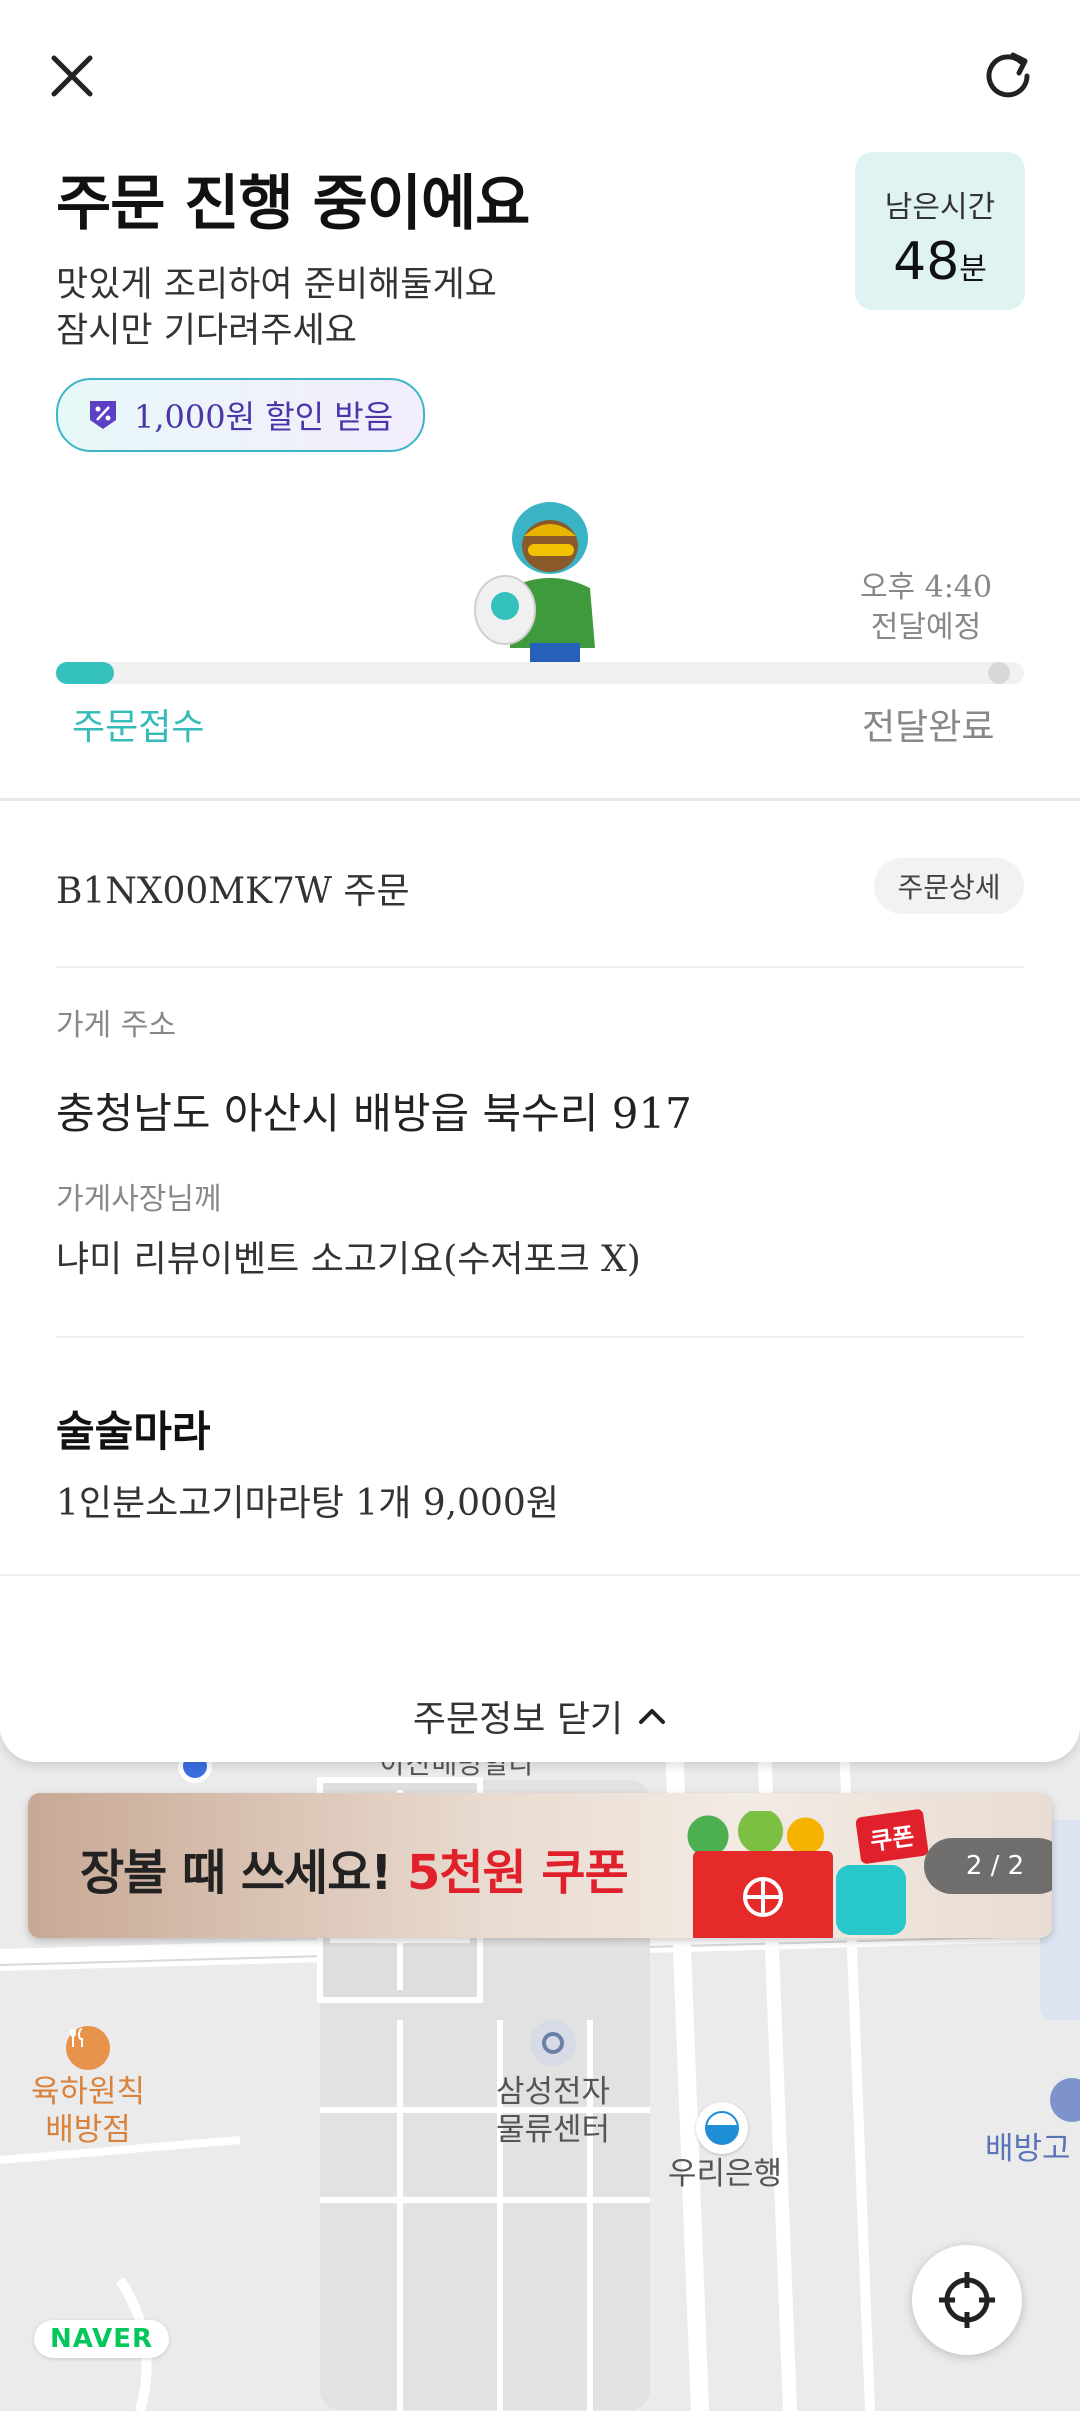 This screenshot has width=1080, height=2411. I want to click on remaining-time-box: 남은시간 48분, so click(940, 231).